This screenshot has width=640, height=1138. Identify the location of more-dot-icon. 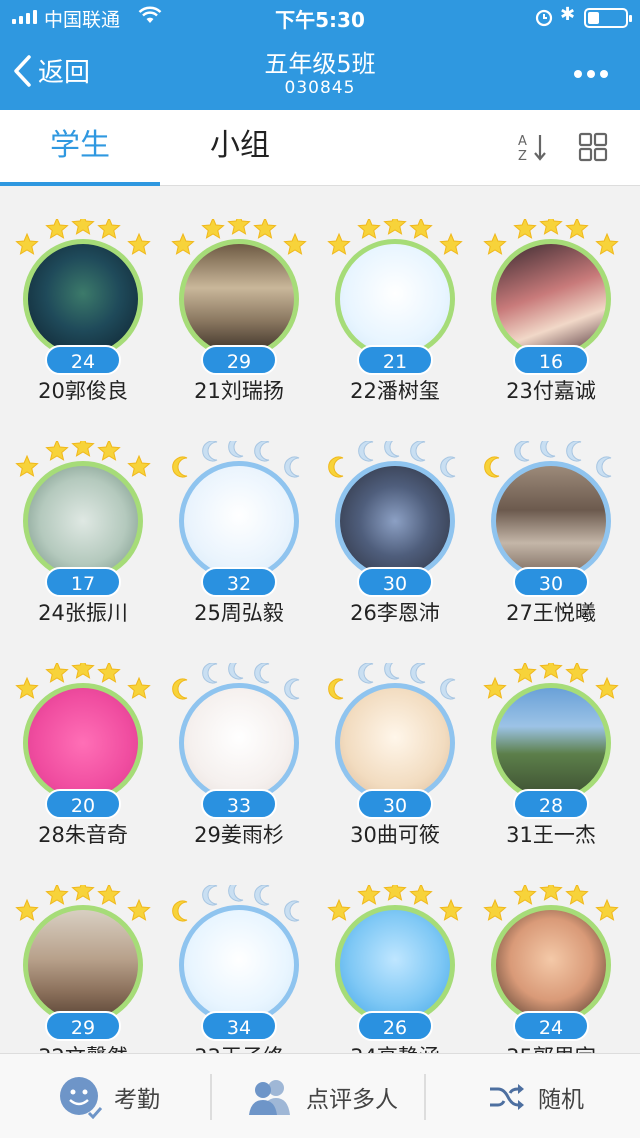
(591, 74).